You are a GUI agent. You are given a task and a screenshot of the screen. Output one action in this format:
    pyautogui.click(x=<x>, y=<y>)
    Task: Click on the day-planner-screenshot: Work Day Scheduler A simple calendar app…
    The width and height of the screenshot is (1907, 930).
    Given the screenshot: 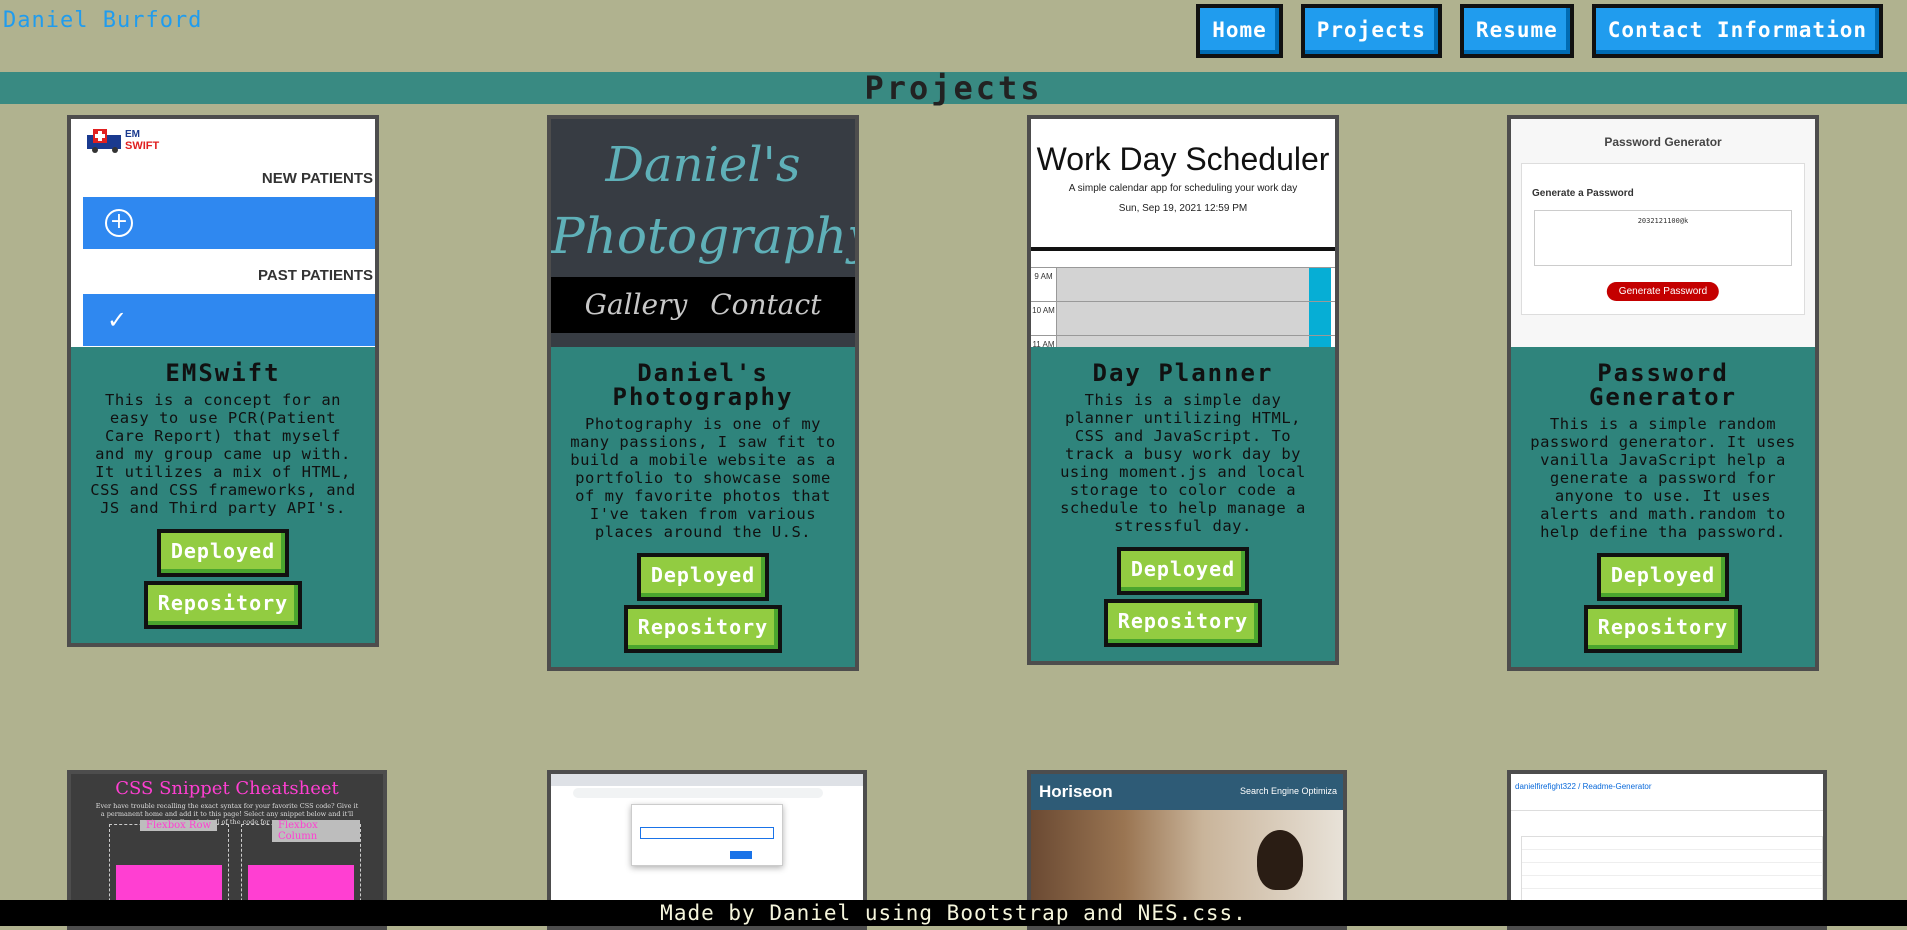 What is the action you would take?
    pyautogui.click(x=1183, y=234)
    